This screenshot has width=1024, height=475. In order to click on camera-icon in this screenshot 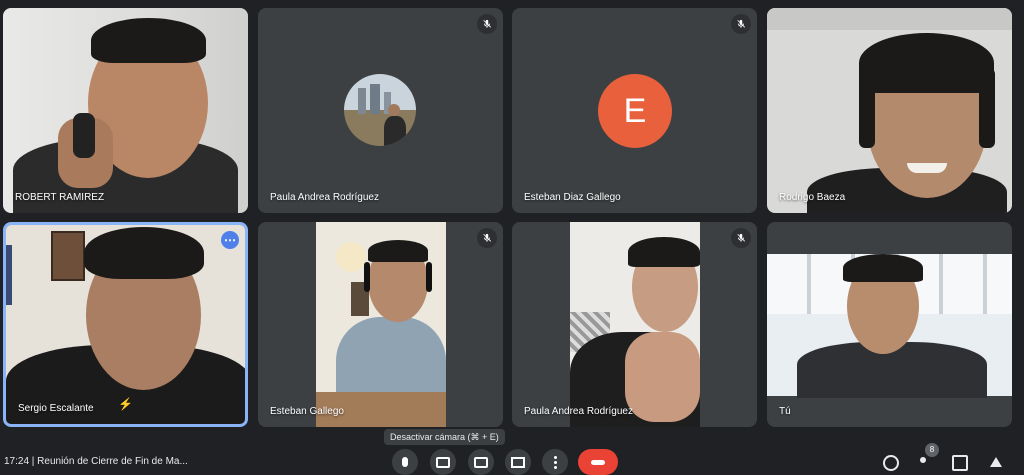, I will do `click(443, 462)`.